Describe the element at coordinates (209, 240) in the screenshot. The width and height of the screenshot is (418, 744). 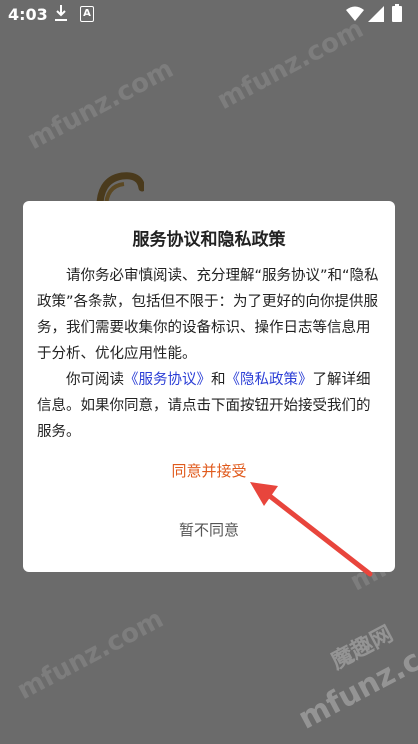
I see `dialog-title: 服务协议和隐私政策` at that location.